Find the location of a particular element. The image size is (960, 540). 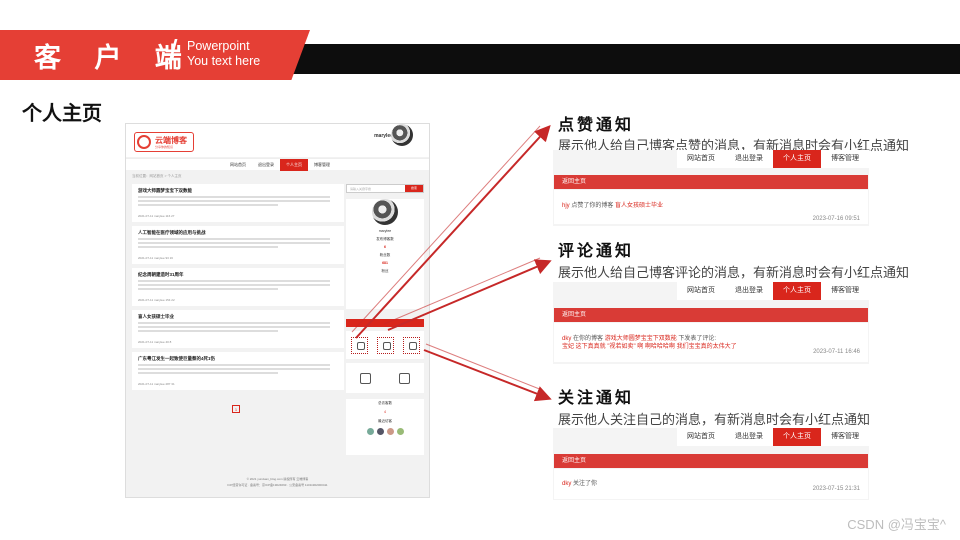

profile-stat-value: 6 is located at coordinates (385, 247).